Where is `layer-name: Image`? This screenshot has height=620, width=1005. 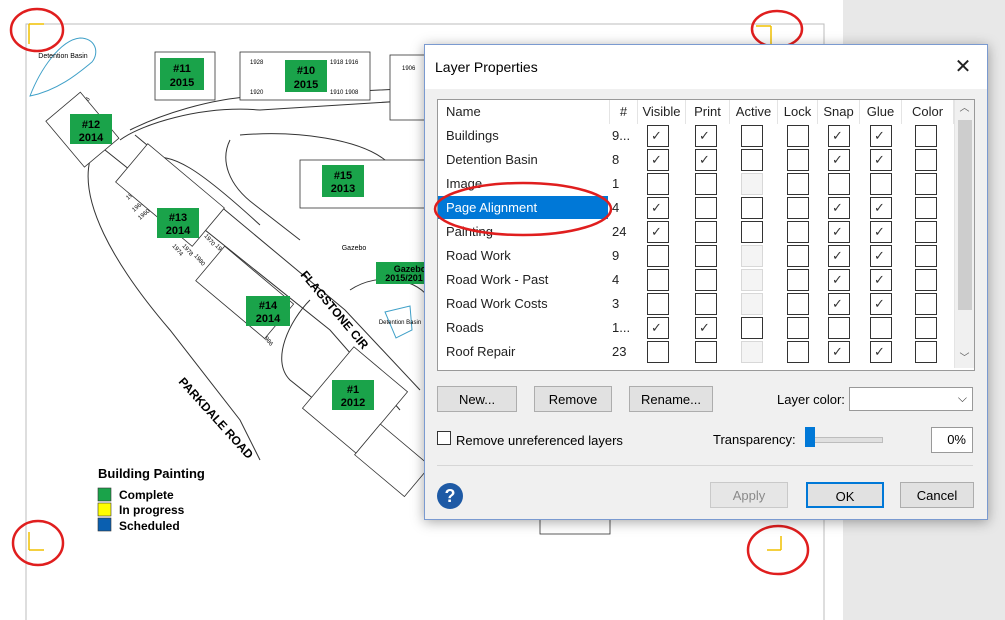
layer-name: Image is located at coordinates (523, 183).